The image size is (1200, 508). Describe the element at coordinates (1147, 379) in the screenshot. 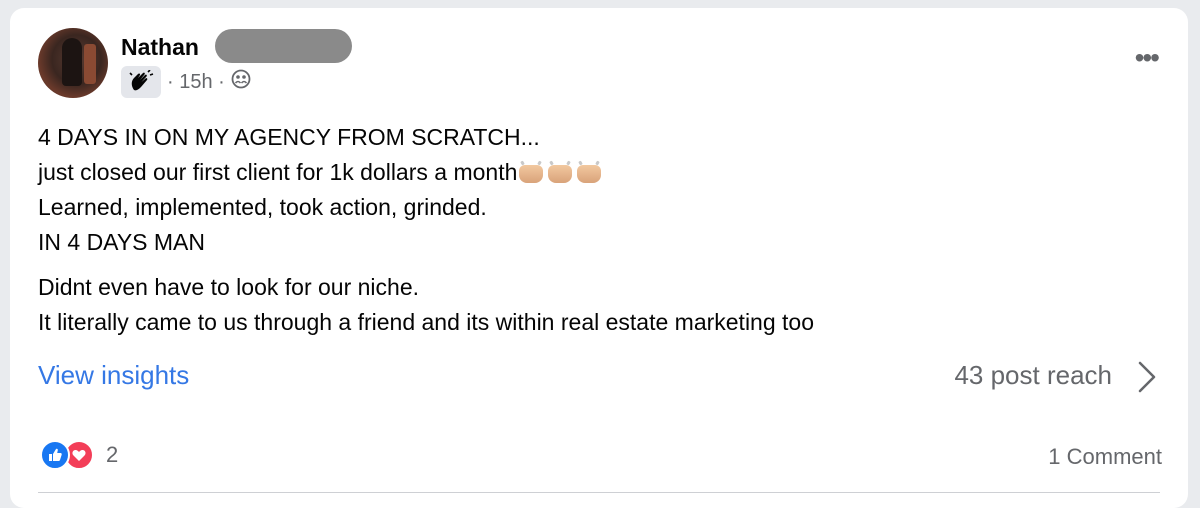

I see `chevron-right-icon` at that location.